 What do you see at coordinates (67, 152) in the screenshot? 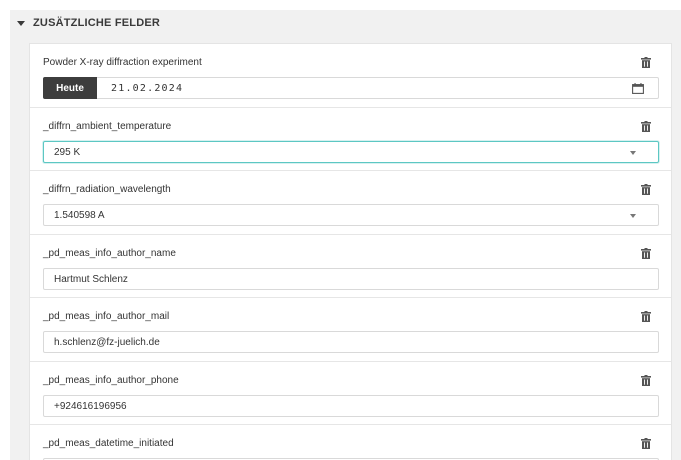
I see `select-value: 295 K` at bounding box center [67, 152].